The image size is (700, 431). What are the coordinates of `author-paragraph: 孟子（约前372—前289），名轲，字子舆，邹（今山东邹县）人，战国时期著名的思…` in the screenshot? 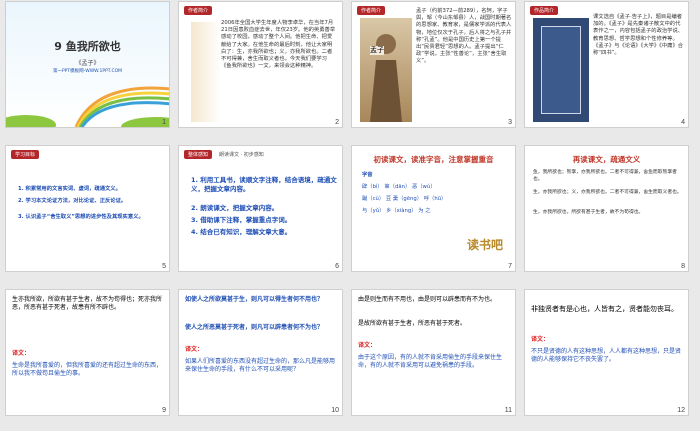 It's located at (464, 36).